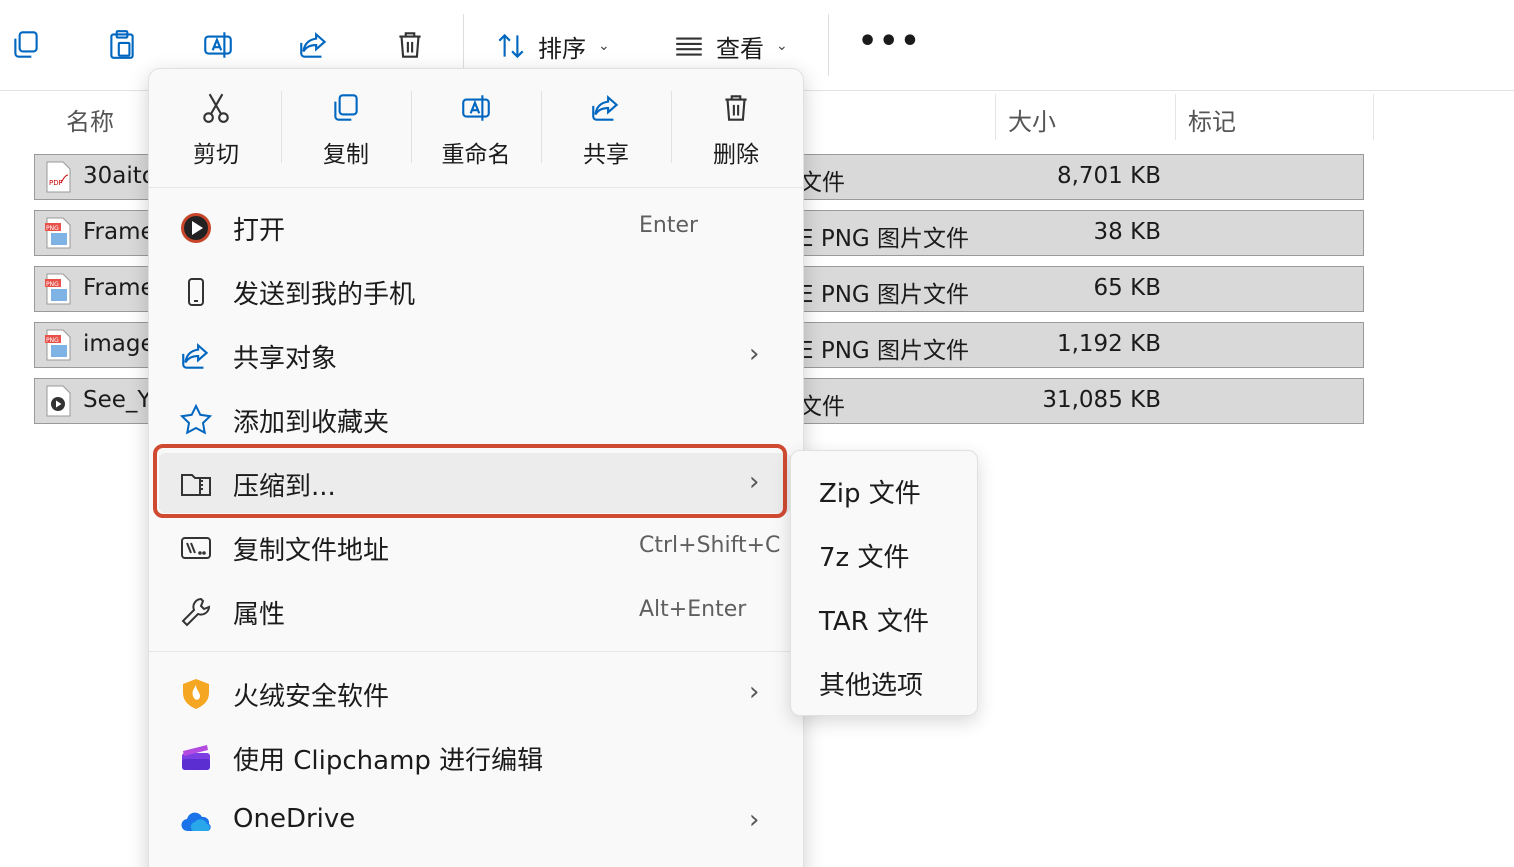  I want to click on list-view-icon, so click(689, 46).